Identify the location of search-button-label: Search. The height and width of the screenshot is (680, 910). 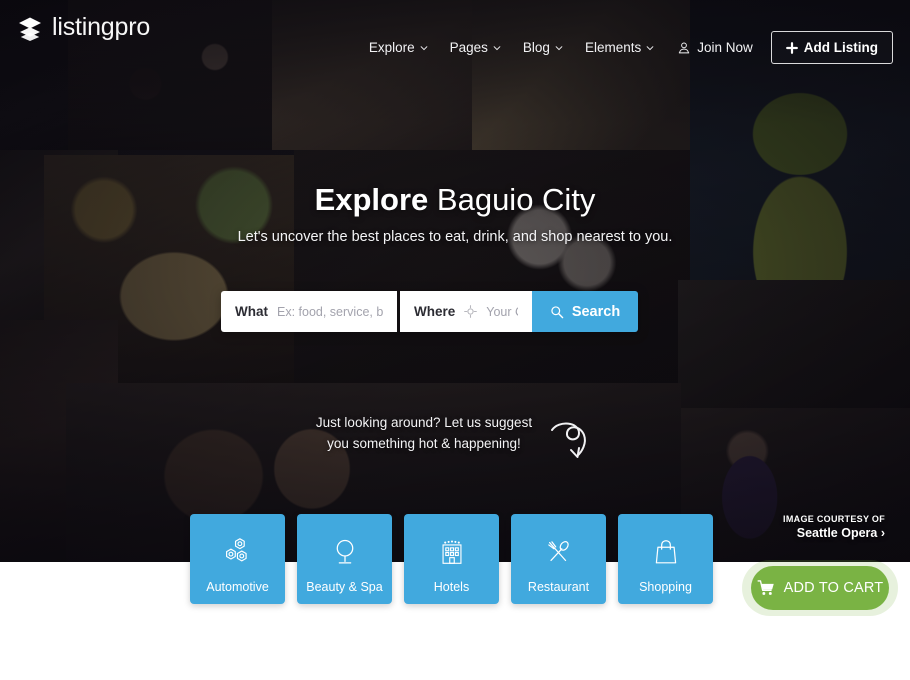
(596, 311).